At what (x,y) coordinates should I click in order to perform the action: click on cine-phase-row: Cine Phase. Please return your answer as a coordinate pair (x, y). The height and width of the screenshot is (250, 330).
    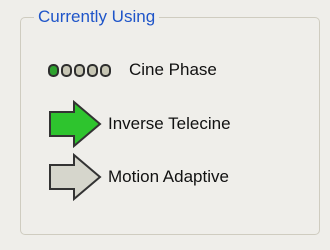
    Looking at the image, I should click on (132, 70).